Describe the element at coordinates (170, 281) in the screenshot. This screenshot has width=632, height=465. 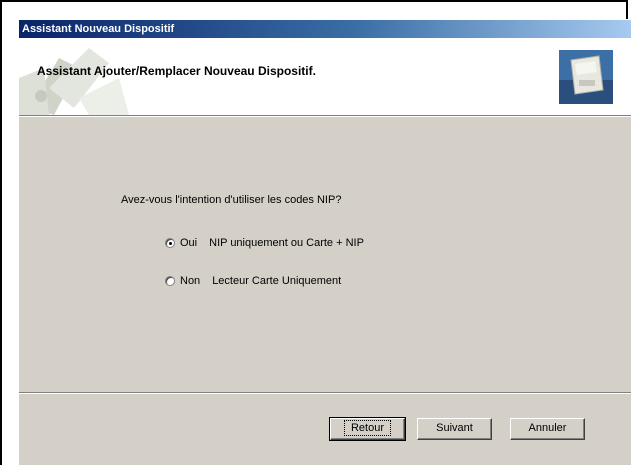
I see `radio-button-non` at that location.